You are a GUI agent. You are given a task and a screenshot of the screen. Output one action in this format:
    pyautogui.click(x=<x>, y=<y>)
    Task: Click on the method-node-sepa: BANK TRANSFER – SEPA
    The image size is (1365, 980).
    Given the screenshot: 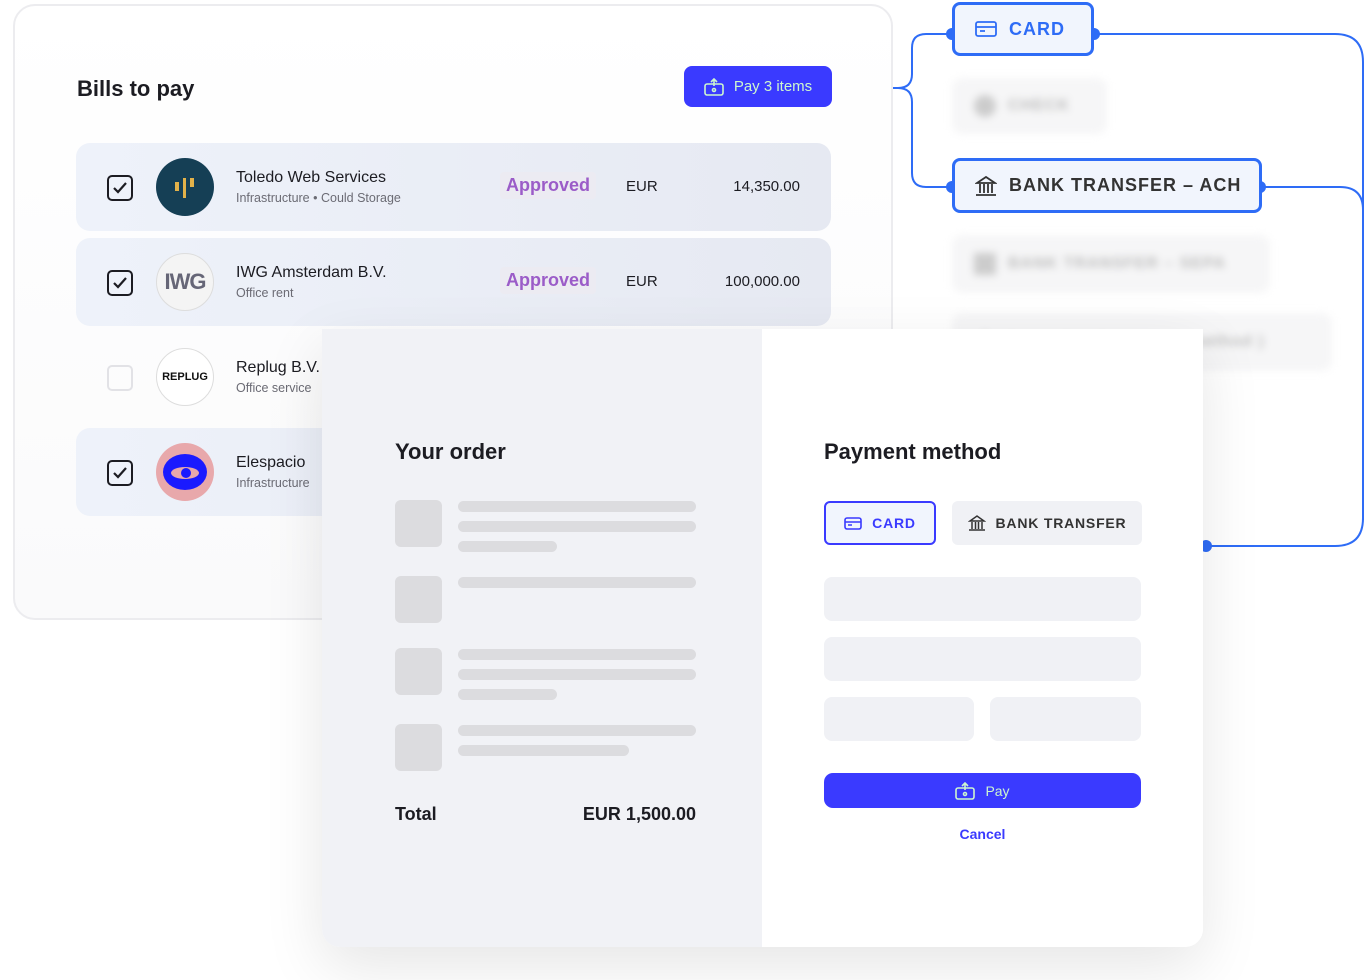 What is the action you would take?
    pyautogui.click(x=1111, y=264)
    